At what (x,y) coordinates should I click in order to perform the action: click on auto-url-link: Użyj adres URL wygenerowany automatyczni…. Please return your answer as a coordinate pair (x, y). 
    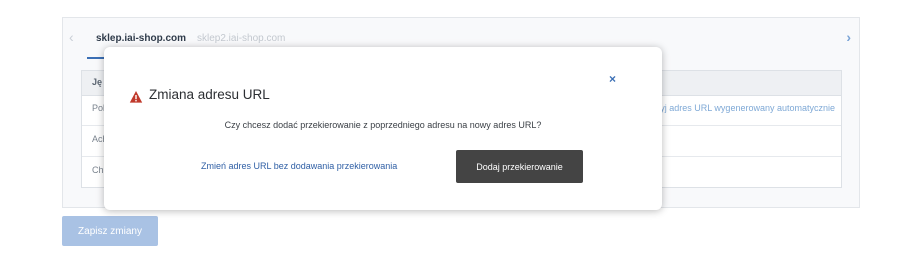
    Looking at the image, I should click on (742, 108).